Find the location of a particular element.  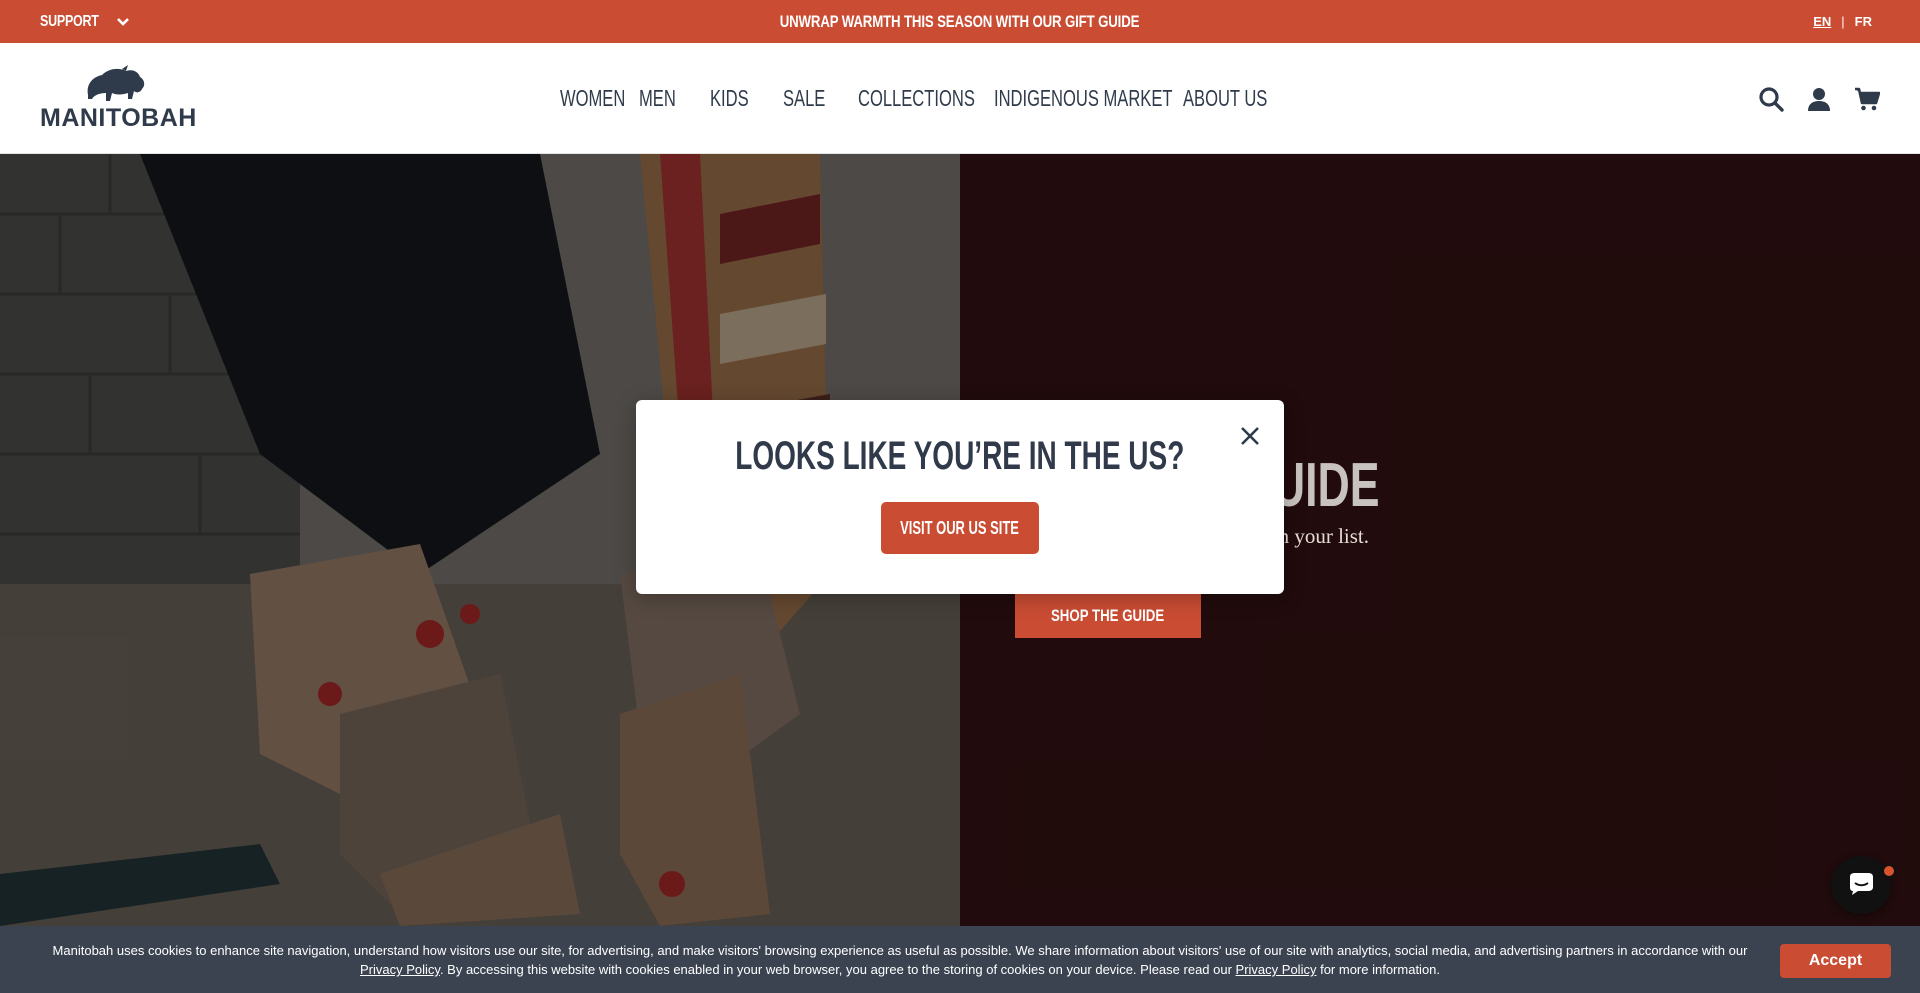

nav-label: COLLECTIONS is located at coordinates (916, 98).